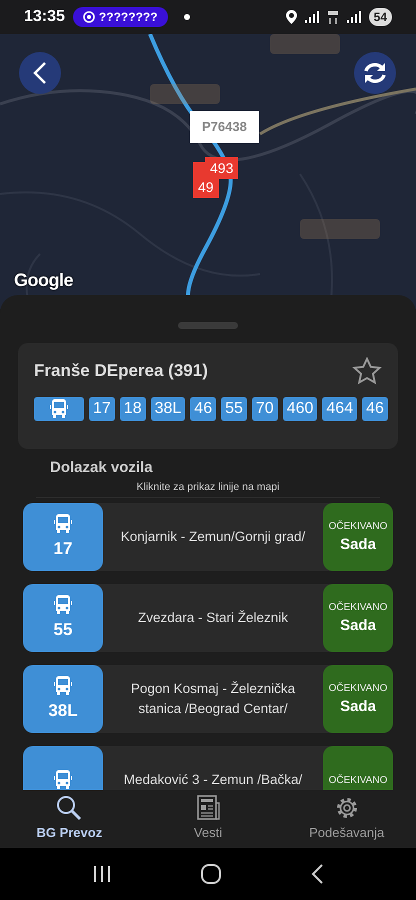 The height and width of the screenshot is (900, 416). Describe the element at coordinates (208, 808) in the screenshot. I see `newspaper-icon` at that location.